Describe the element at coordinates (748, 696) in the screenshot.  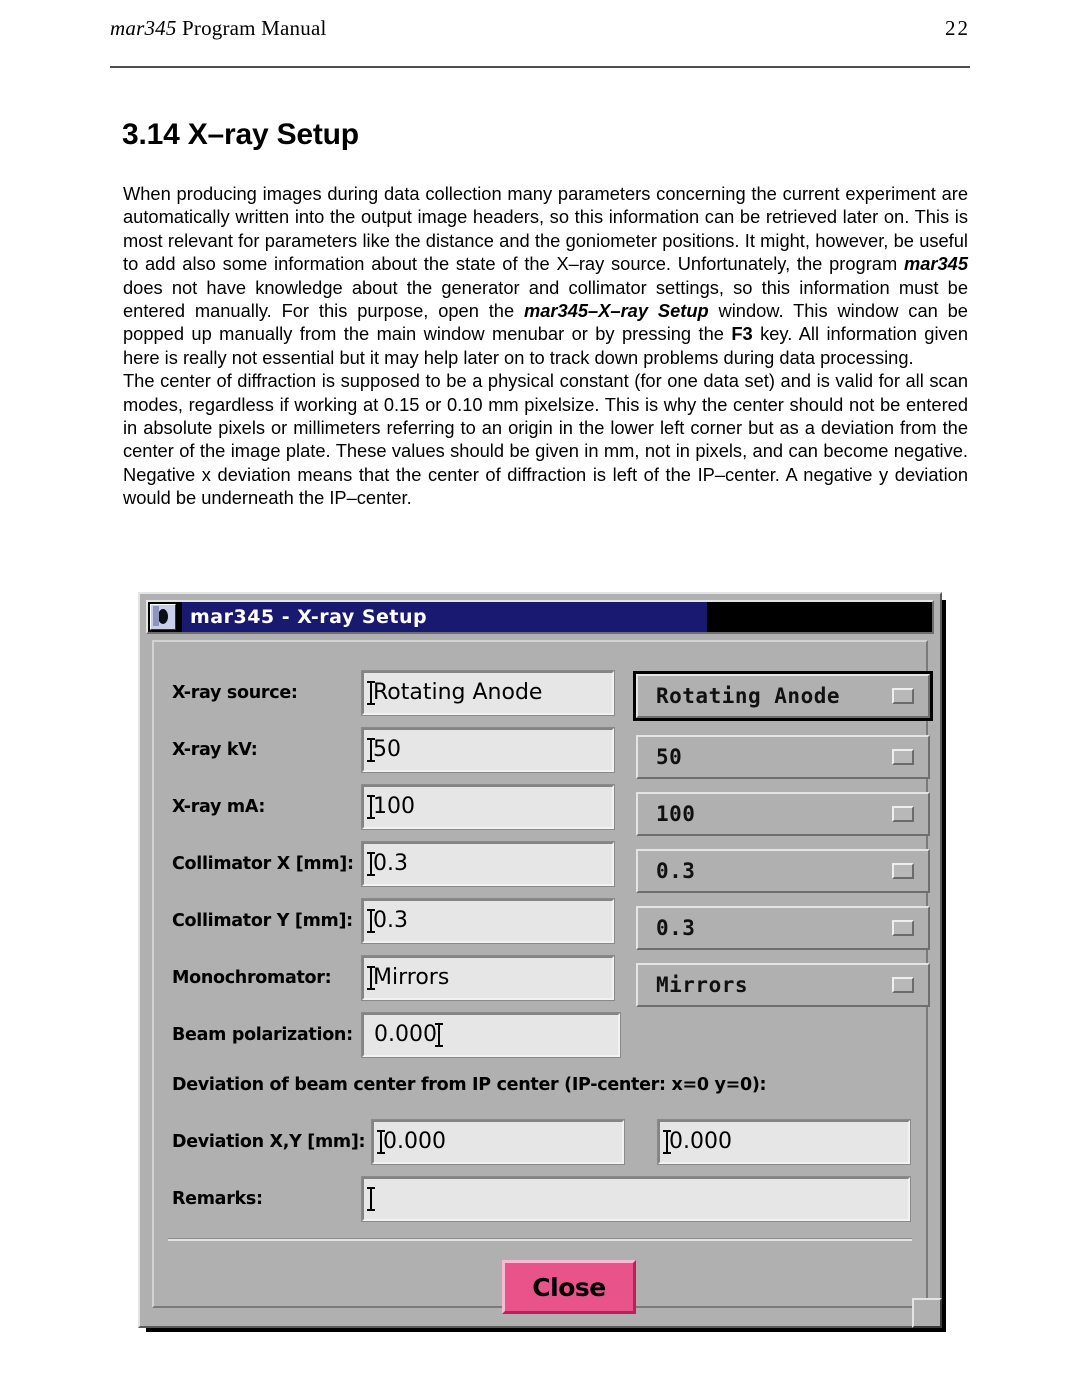
I see `option-menu-value: Rotating Anode` at that location.